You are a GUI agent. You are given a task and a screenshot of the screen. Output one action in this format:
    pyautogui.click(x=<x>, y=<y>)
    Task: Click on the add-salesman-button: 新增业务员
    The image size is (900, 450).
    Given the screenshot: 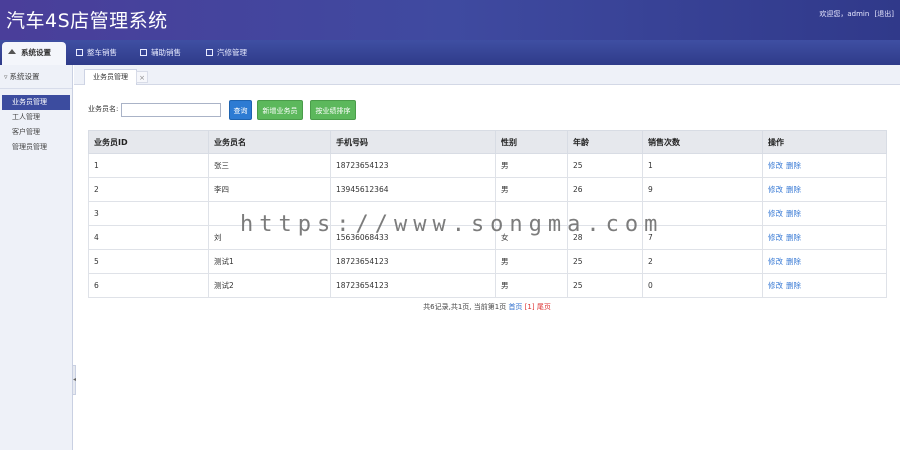 What is the action you would take?
    pyautogui.click(x=280, y=110)
    